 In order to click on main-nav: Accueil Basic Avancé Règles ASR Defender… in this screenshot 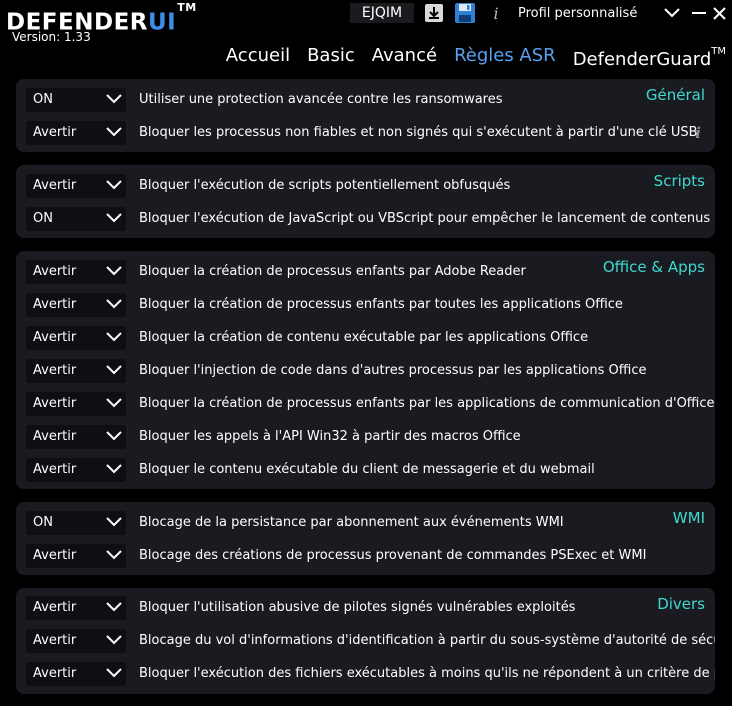, I will do `click(476, 58)`.